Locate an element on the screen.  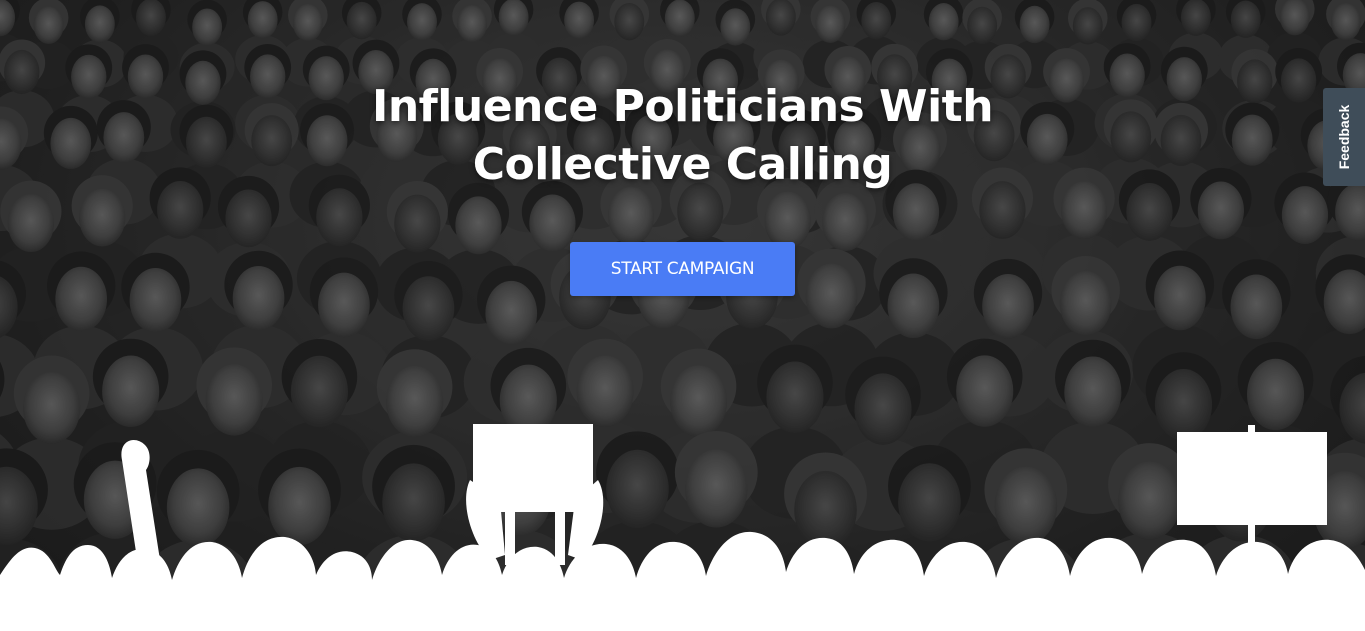
headline-line-2: Collective Calling is located at coordinates (682, 164).